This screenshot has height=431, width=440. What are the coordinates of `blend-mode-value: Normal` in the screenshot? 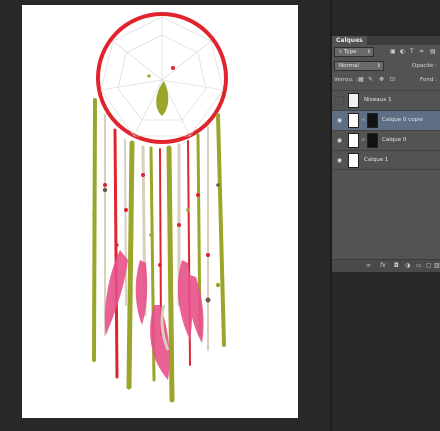 It's located at (349, 66).